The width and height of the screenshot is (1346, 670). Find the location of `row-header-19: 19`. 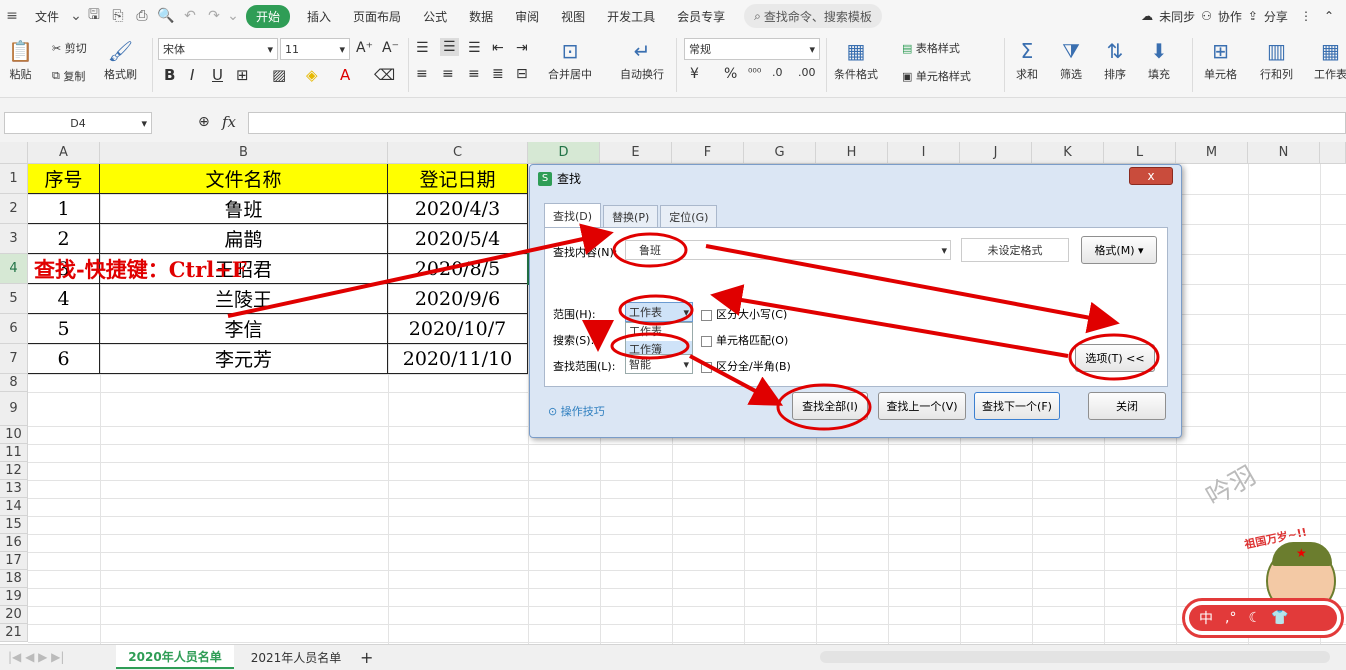

row-header-19: 19 is located at coordinates (14, 597).